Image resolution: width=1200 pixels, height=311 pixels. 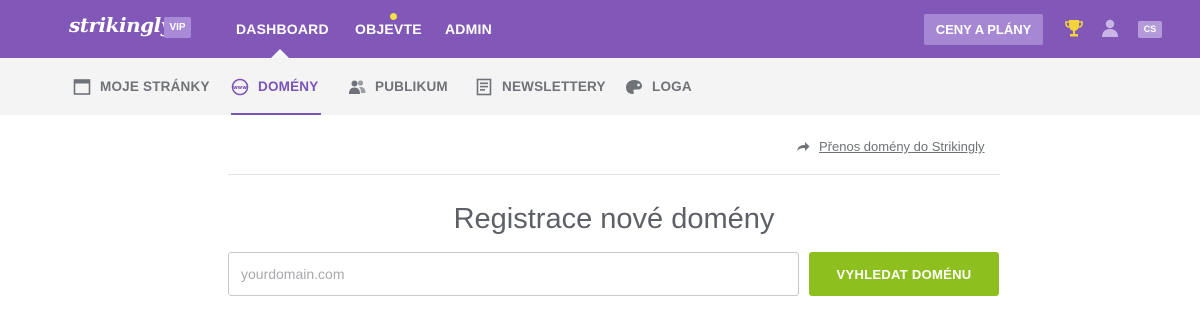 I want to click on trophy-icon, so click(x=1074, y=28).